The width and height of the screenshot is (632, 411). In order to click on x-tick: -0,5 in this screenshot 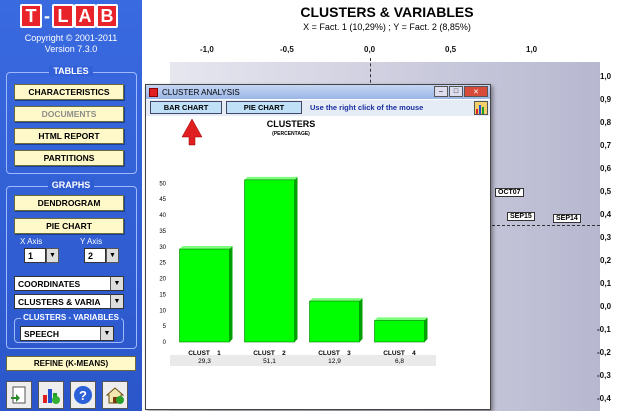, I will do `click(287, 49)`.